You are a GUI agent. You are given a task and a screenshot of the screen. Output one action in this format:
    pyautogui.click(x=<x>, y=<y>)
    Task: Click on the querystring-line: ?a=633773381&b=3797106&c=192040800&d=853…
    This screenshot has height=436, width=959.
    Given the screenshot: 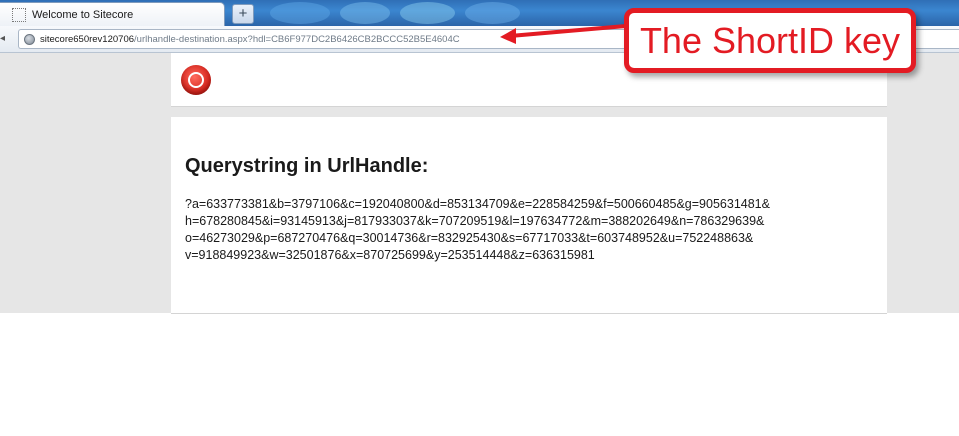 What is the action you would take?
    pyautogui.click(x=477, y=204)
    